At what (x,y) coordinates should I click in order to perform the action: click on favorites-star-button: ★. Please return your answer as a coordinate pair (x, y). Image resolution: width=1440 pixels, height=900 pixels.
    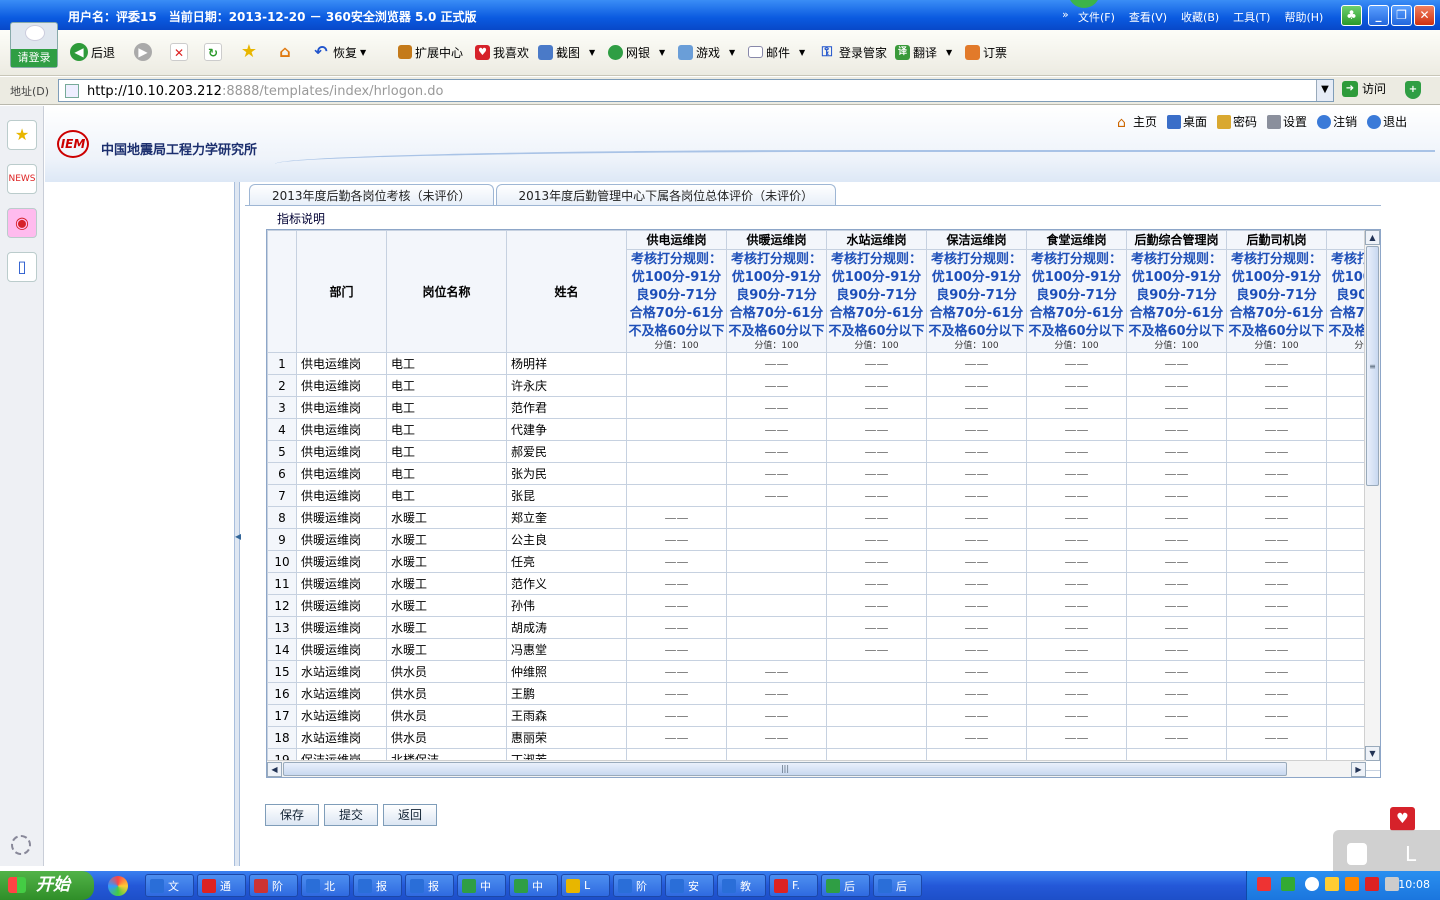
    Looking at the image, I should click on (249, 52).